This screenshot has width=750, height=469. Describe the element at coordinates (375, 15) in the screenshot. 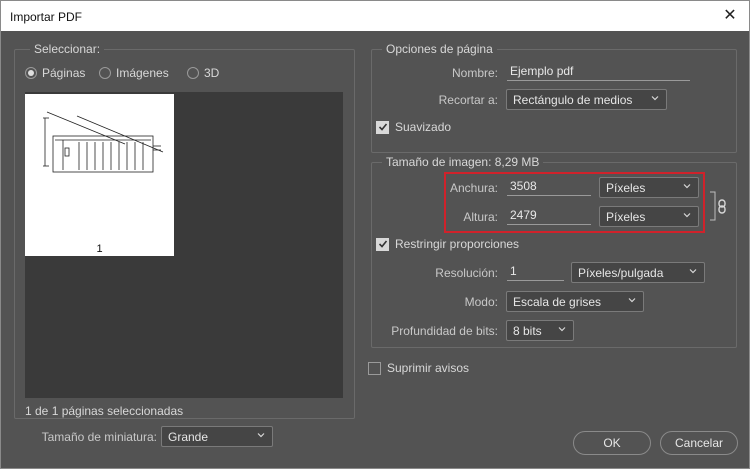

I see `title-bar: Importar PDF ✕` at that location.